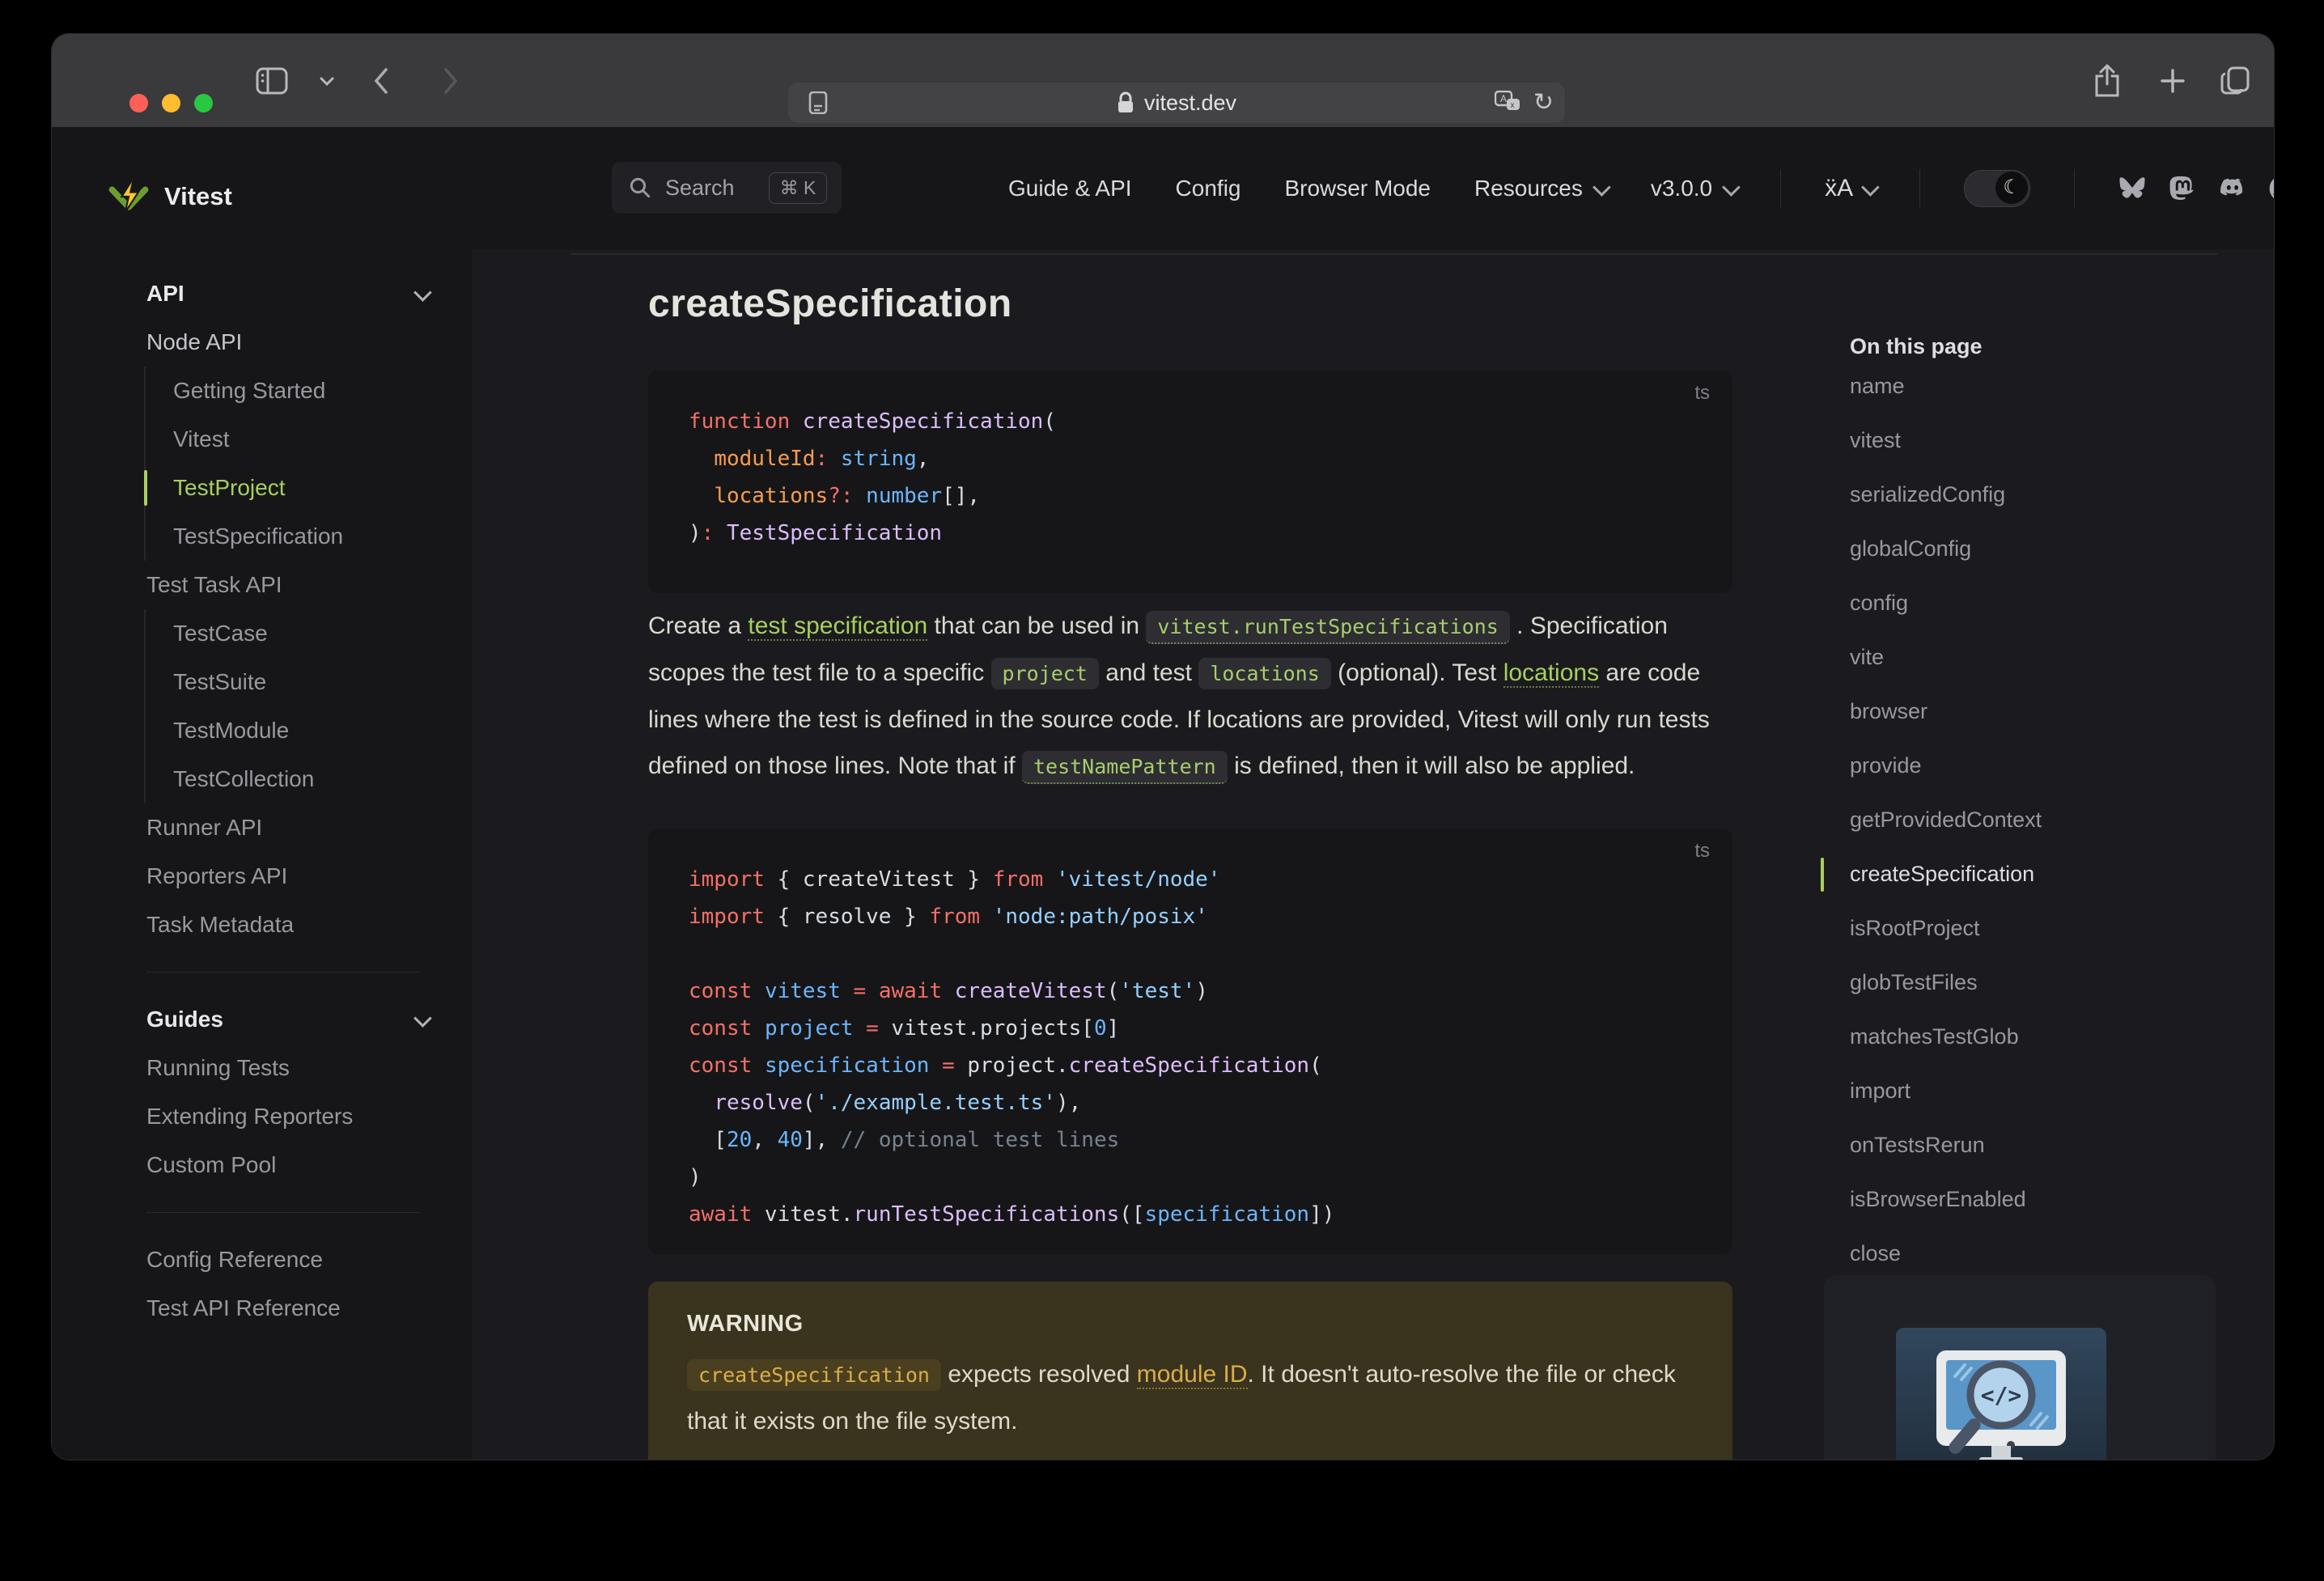 The image size is (2324, 1581). What do you see at coordinates (2044, 928) in the screenshot?
I see `toc-item-isrootproject: isRootProject` at bounding box center [2044, 928].